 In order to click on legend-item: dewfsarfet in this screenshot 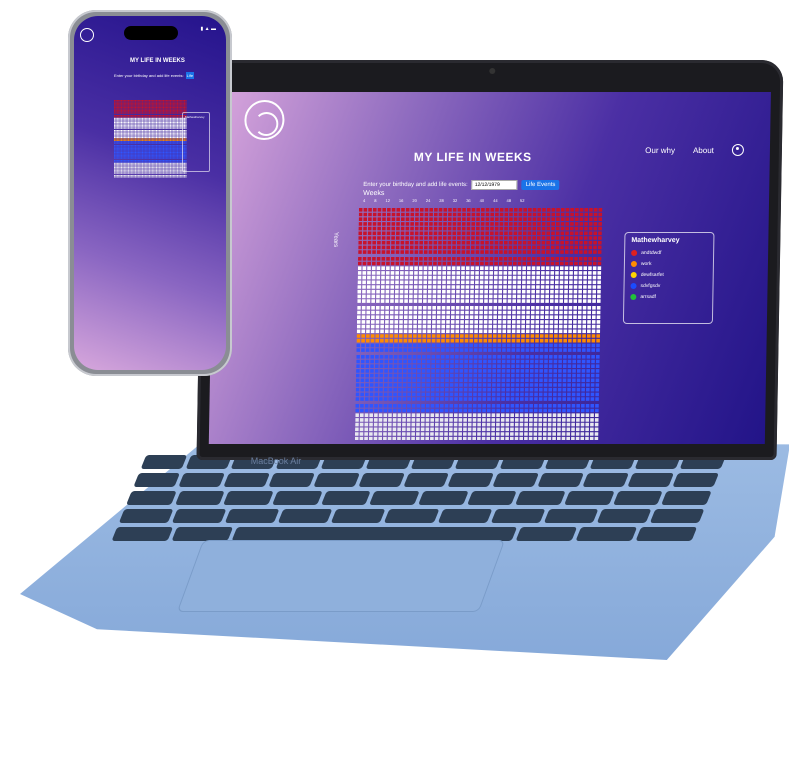, I will do `click(668, 275)`.